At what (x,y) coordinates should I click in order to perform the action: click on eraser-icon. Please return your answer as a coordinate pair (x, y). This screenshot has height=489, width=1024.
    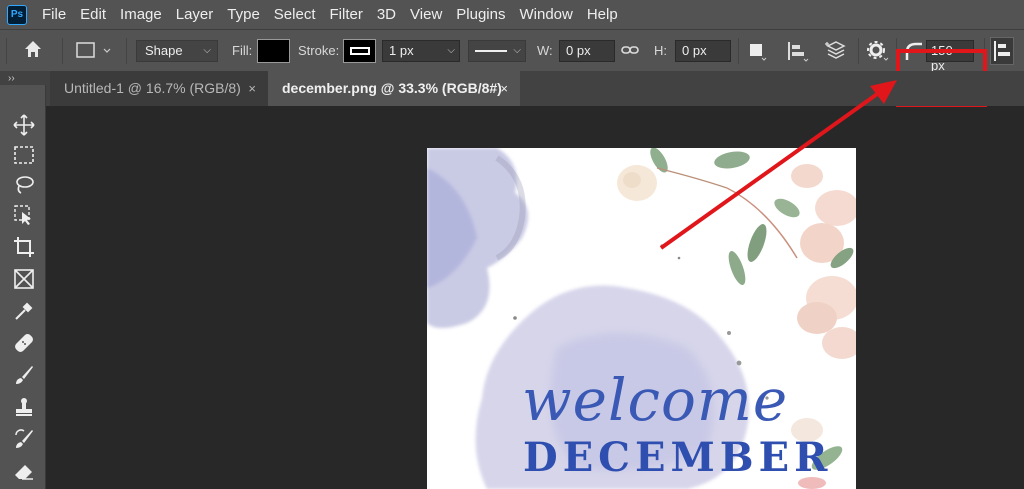
    Looking at the image, I should click on (24, 471).